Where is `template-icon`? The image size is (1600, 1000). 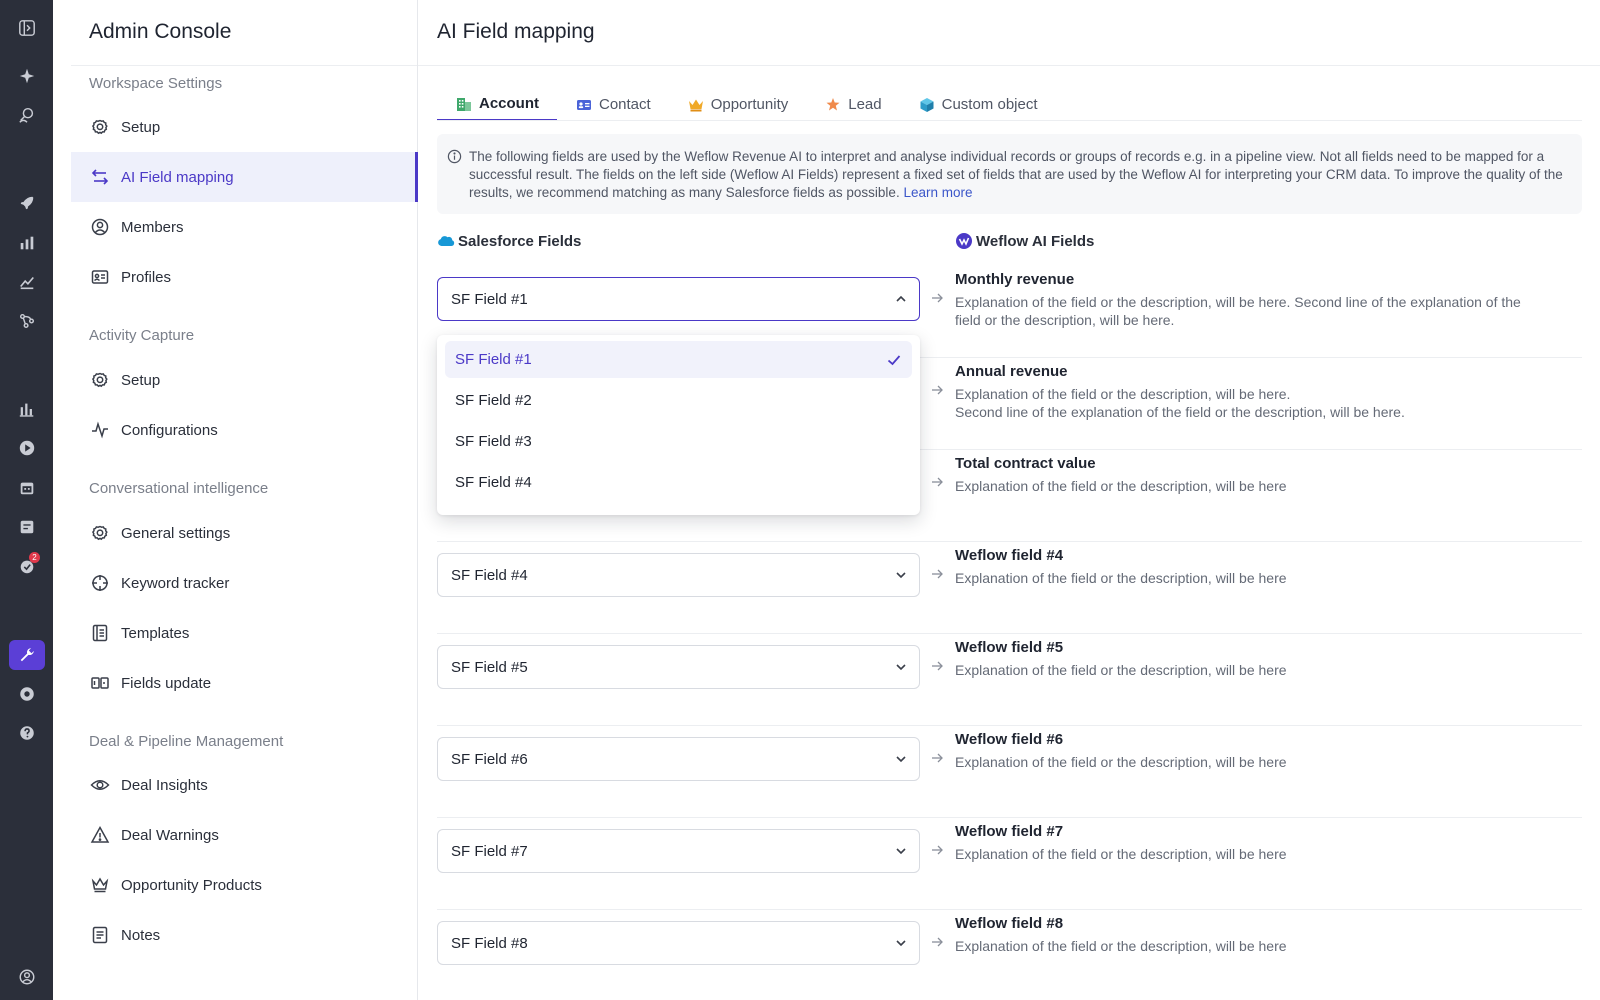
template-icon is located at coordinates (100, 633).